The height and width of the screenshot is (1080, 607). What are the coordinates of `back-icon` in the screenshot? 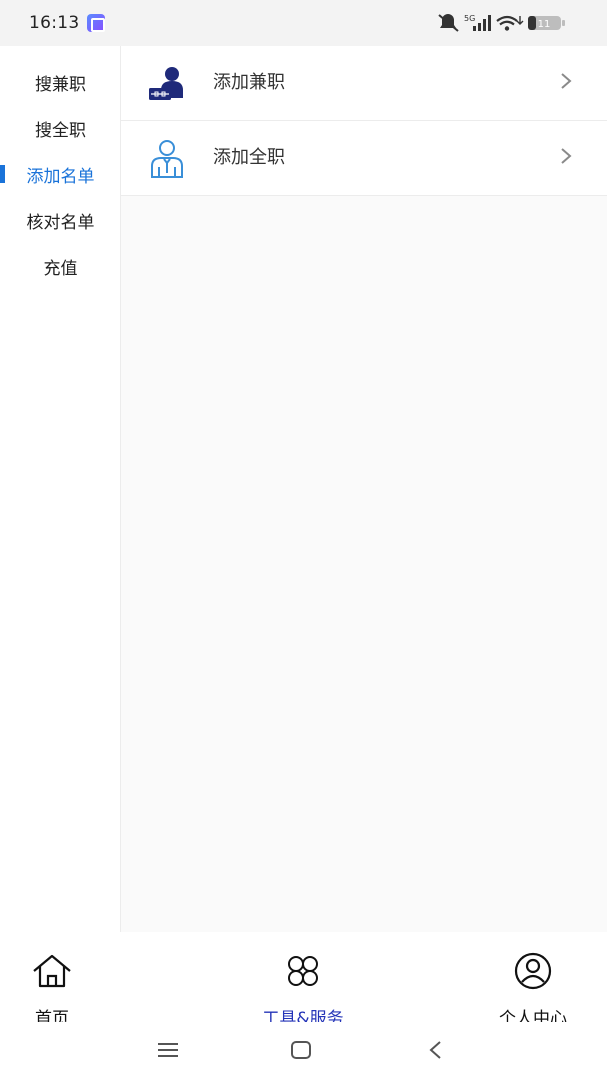 It's located at (436, 1050).